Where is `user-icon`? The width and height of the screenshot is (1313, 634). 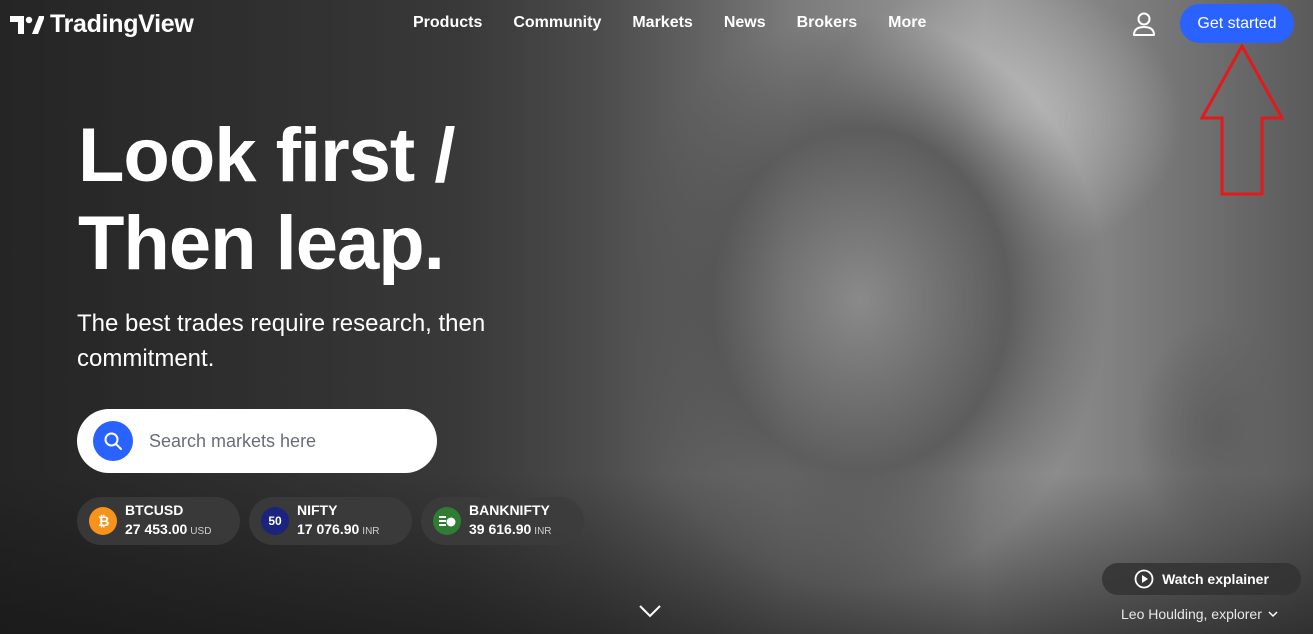 user-icon is located at coordinates (1144, 24).